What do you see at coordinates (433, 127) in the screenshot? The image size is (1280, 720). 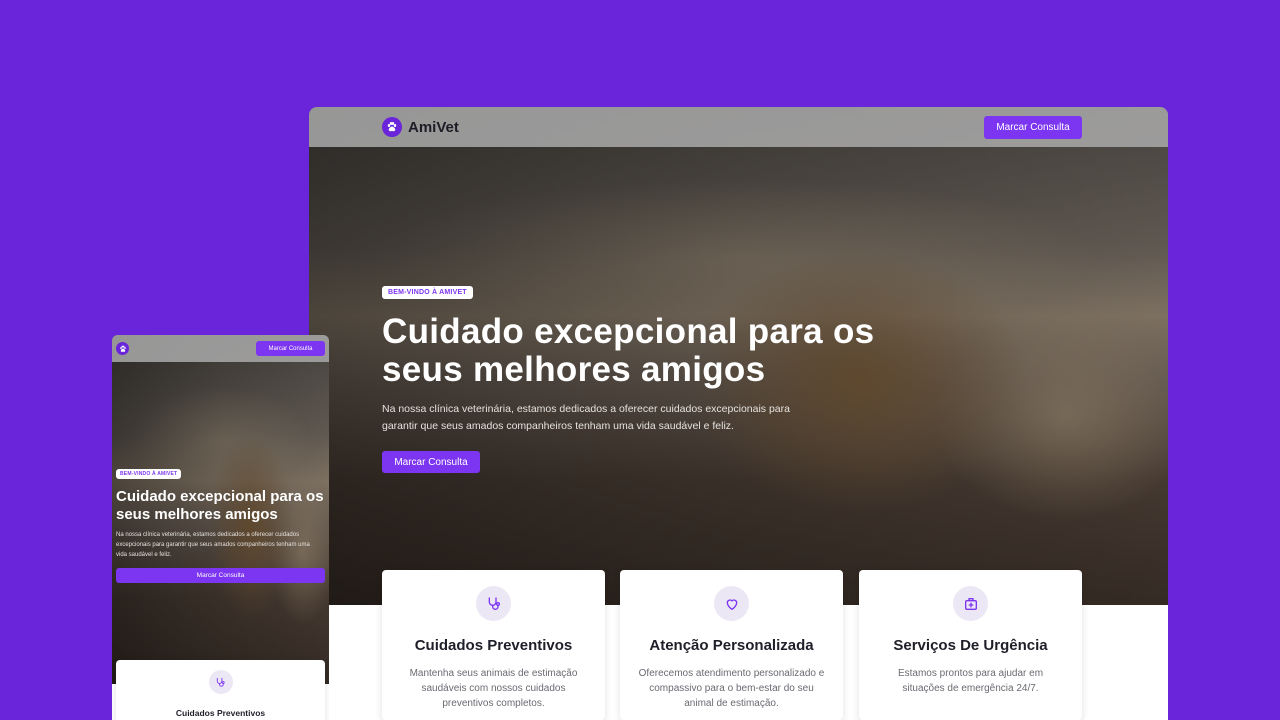 I see `brand-name: AmiVet` at bounding box center [433, 127].